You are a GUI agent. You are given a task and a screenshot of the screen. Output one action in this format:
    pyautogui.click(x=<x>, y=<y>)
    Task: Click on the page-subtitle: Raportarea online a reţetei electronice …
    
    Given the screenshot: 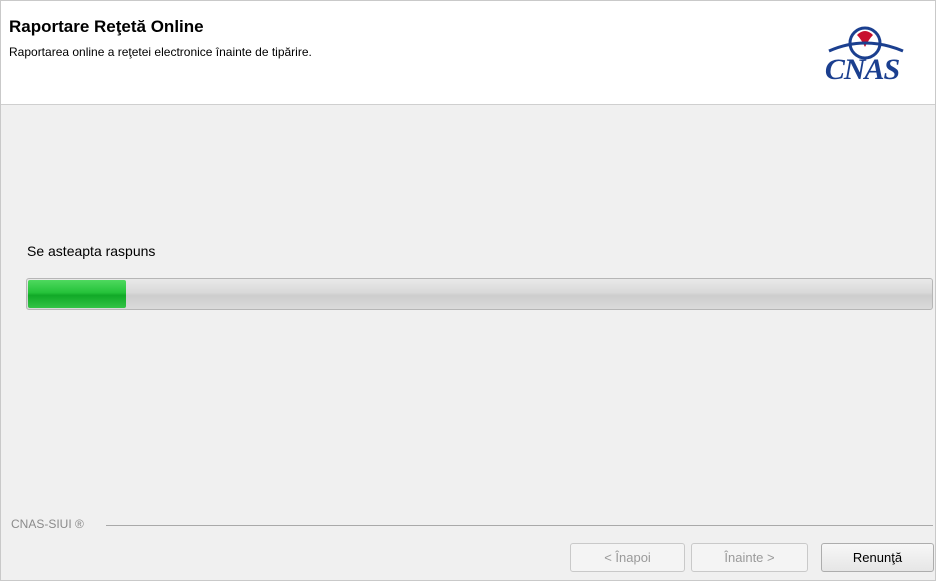 What is the action you would take?
    pyautogui.click(x=160, y=52)
    